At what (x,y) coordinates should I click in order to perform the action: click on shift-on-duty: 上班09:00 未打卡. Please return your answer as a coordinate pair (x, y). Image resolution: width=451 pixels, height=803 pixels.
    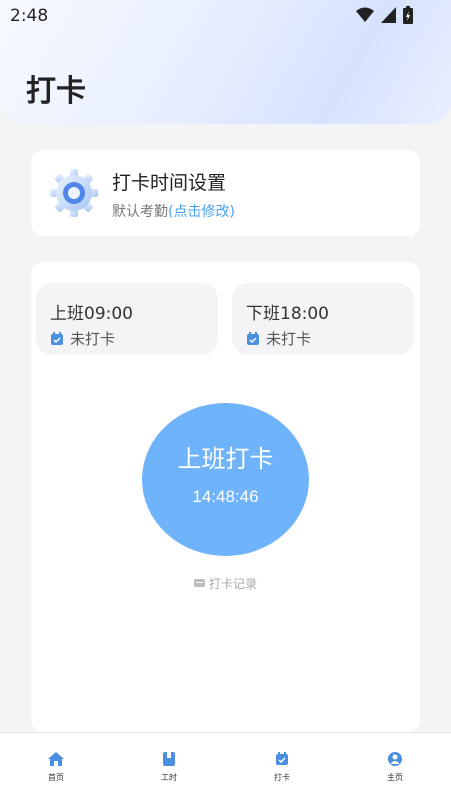
    Looking at the image, I should click on (127, 319).